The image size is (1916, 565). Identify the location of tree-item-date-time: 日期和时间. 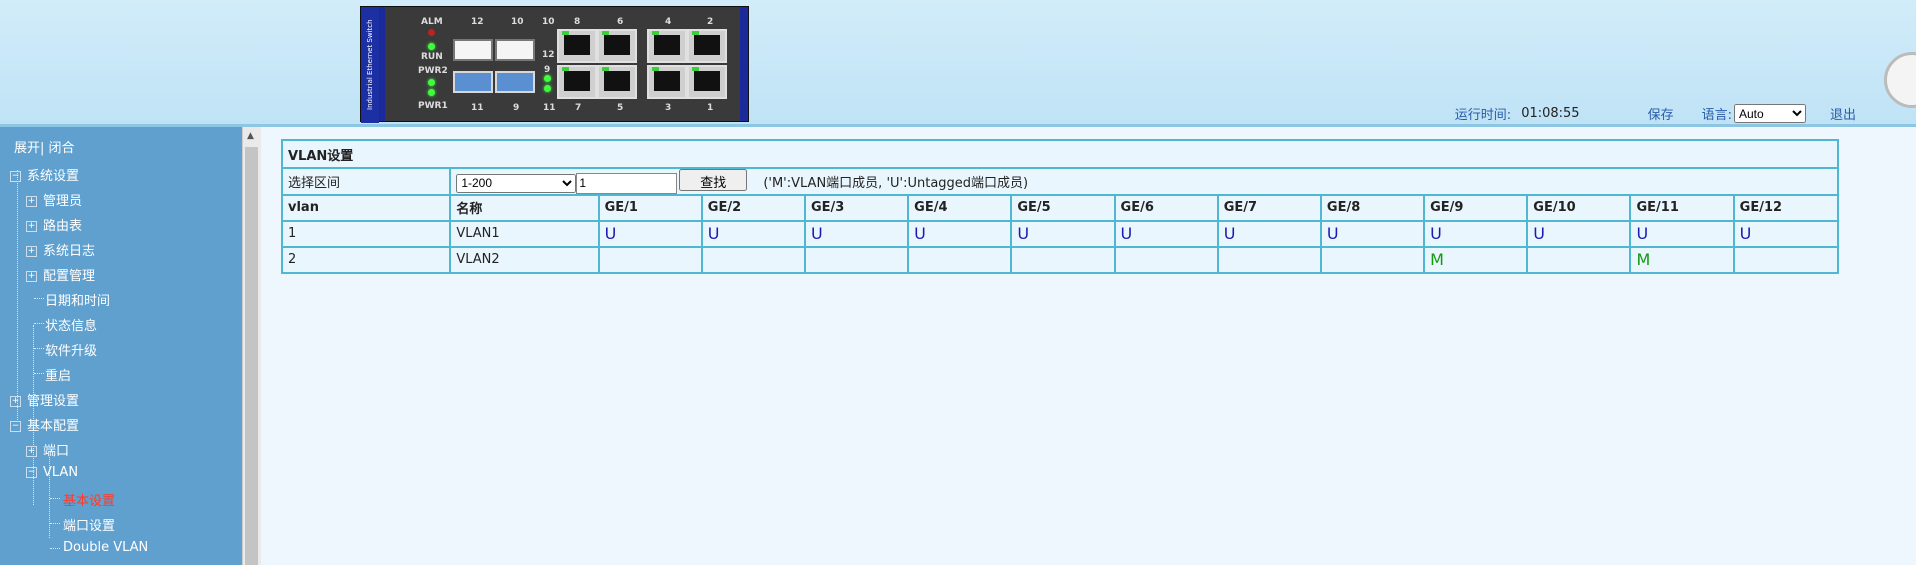
(77, 299).